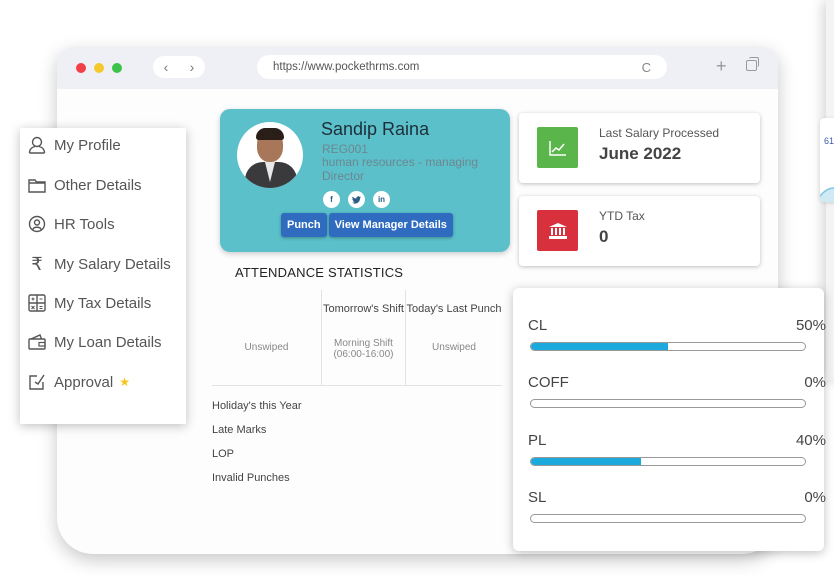 The image size is (834, 577). I want to click on ytd-tax-label: YTD Tax, so click(622, 216).